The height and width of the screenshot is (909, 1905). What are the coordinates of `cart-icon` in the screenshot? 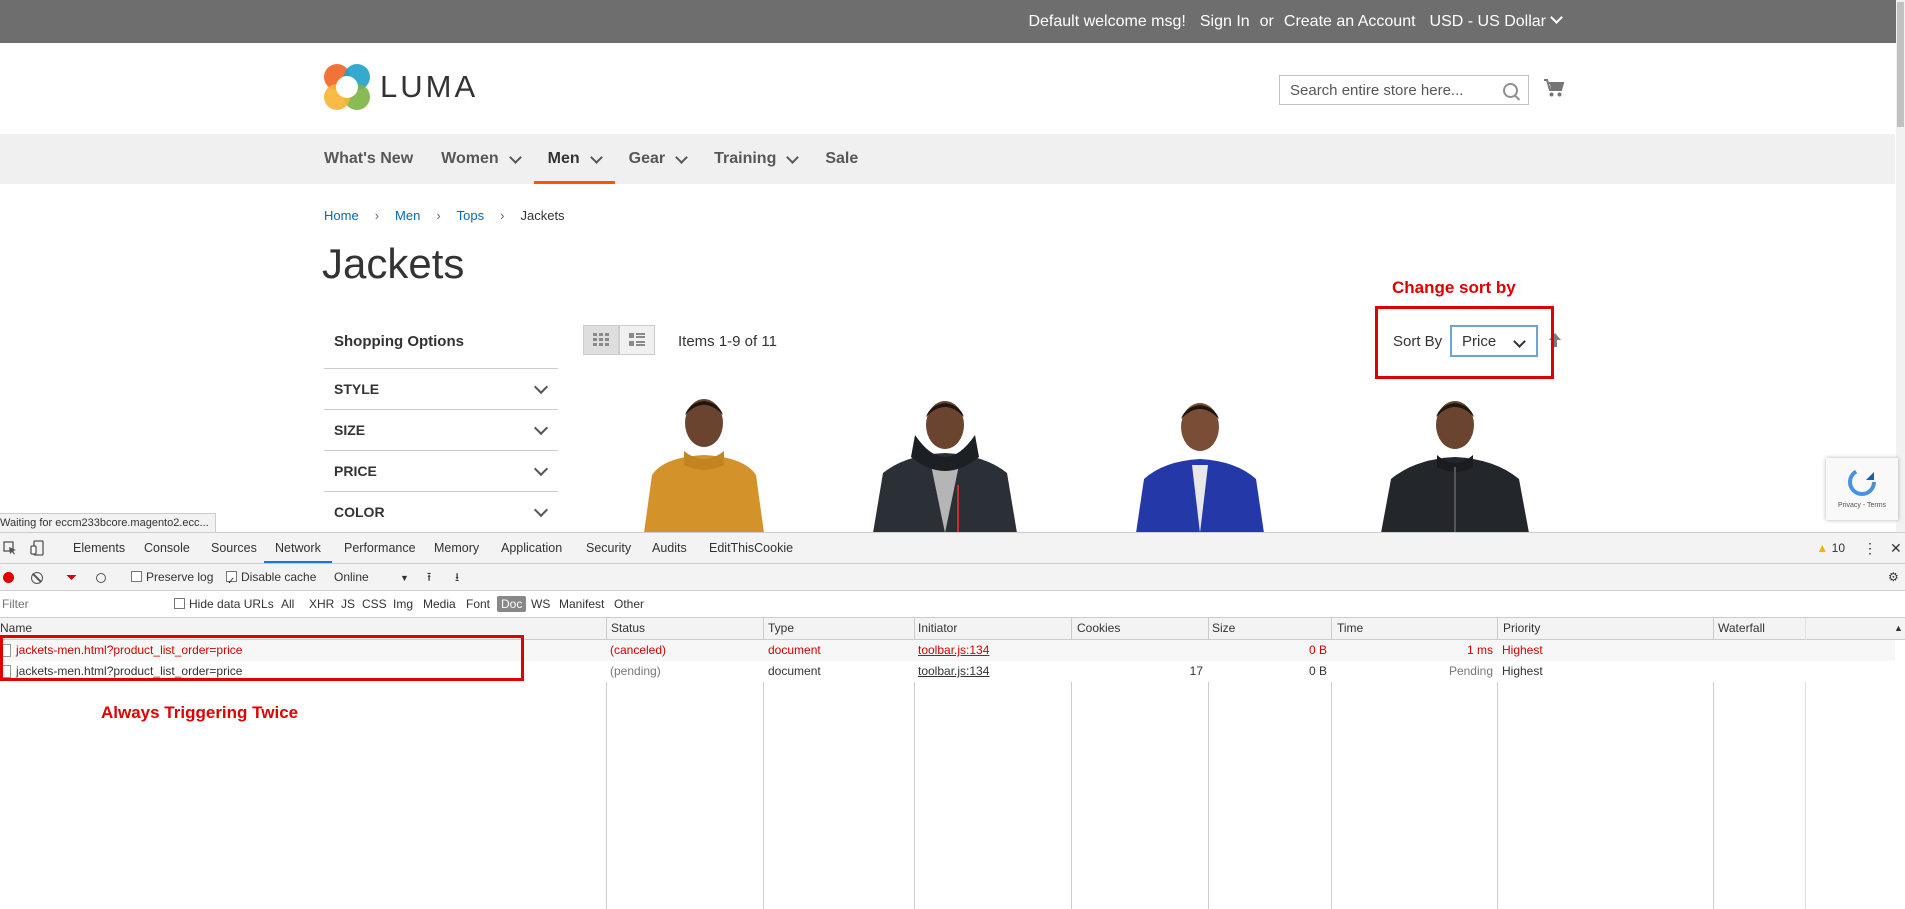 It's located at (1554, 88).